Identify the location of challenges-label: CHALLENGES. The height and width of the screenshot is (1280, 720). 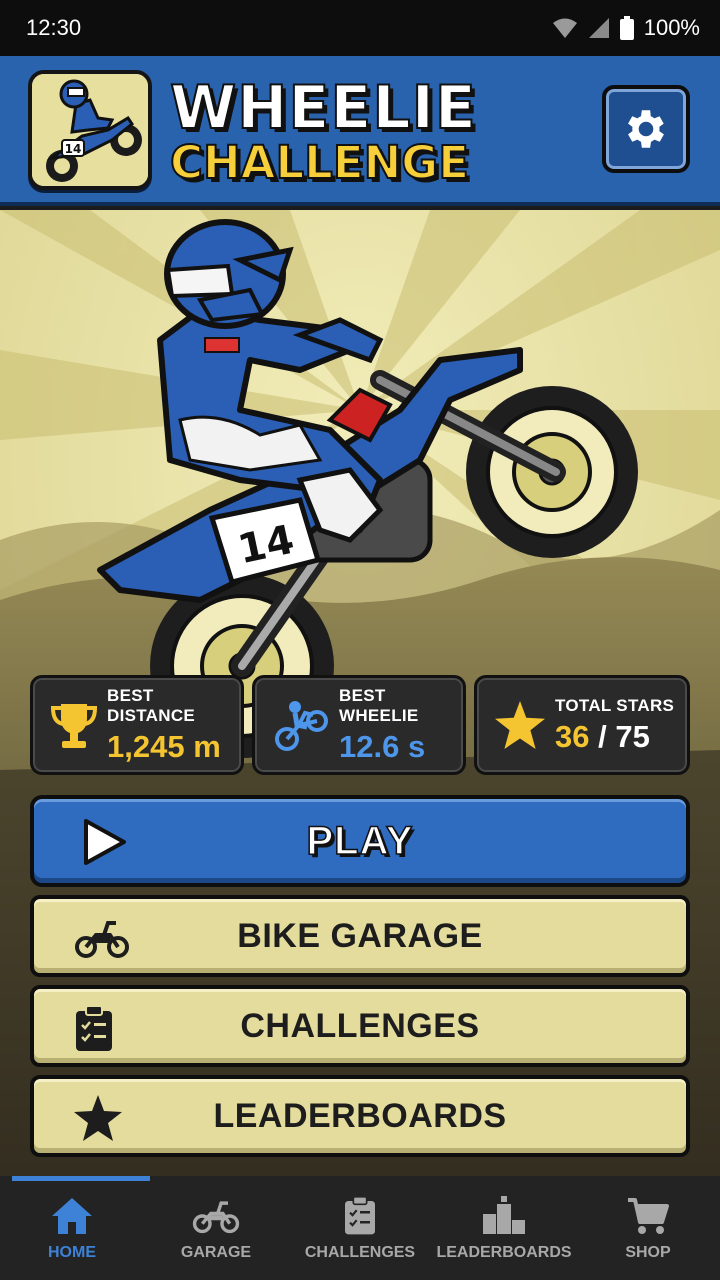
(360, 1025).